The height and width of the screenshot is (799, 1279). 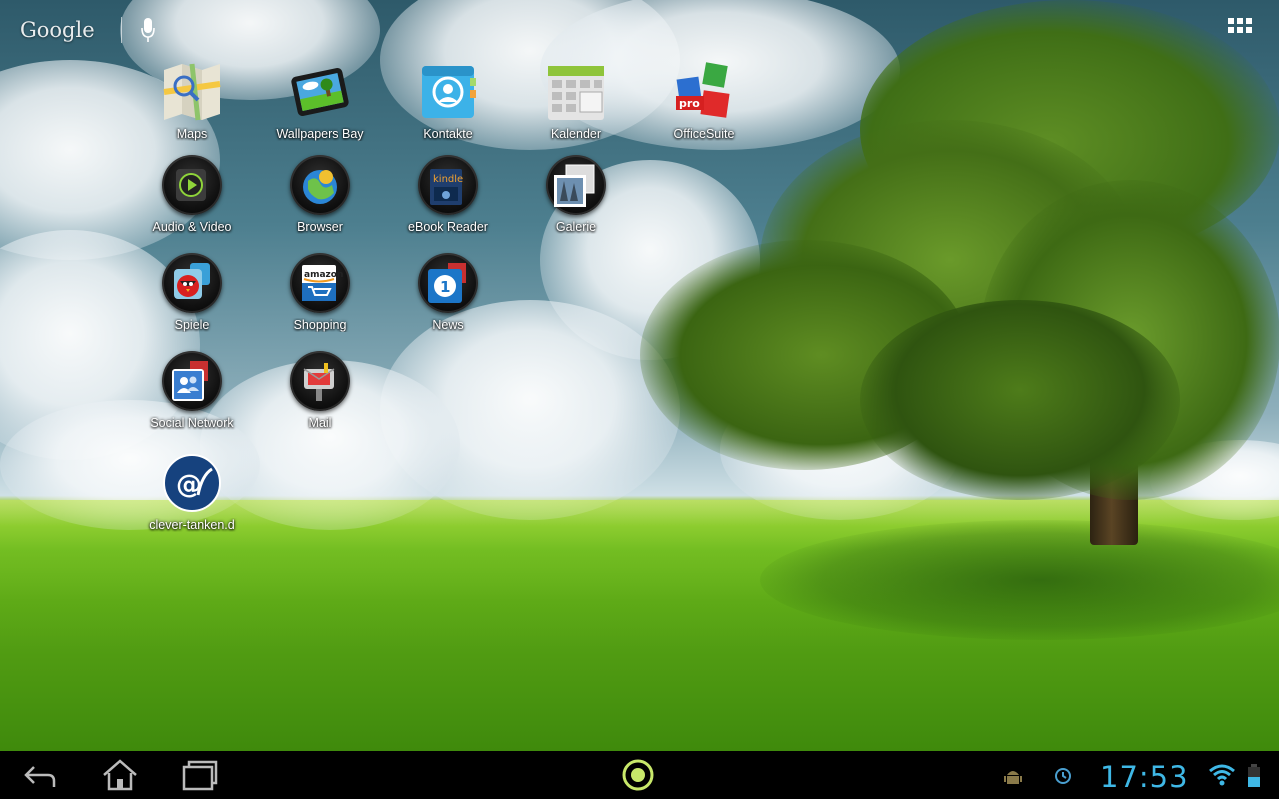 What do you see at coordinates (445, 287) in the screenshot?
I see `svg-text: 1` at bounding box center [445, 287].